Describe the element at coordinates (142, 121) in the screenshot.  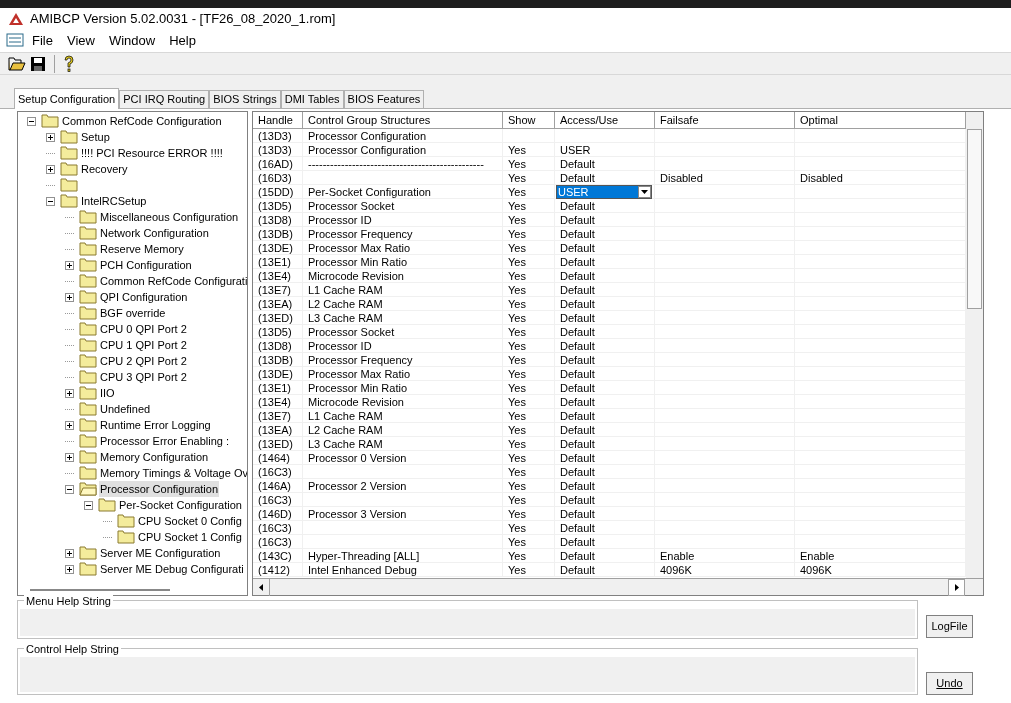
I see `tree-item: Common RefCode Configuration` at that location.